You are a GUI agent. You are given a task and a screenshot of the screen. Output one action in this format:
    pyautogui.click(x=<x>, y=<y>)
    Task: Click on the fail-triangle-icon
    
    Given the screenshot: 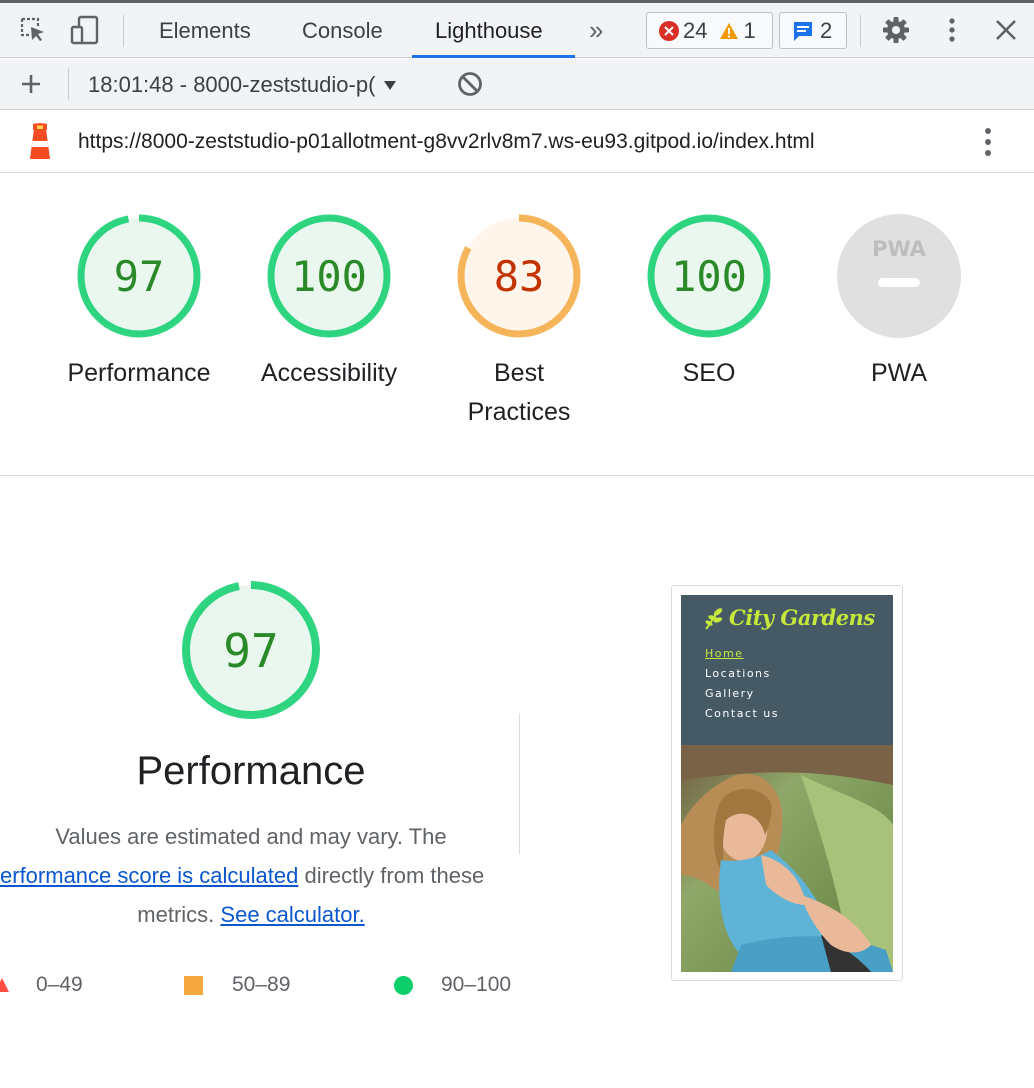 What is the action you would take?
    pyautogui.click(x=4, y=985)
    